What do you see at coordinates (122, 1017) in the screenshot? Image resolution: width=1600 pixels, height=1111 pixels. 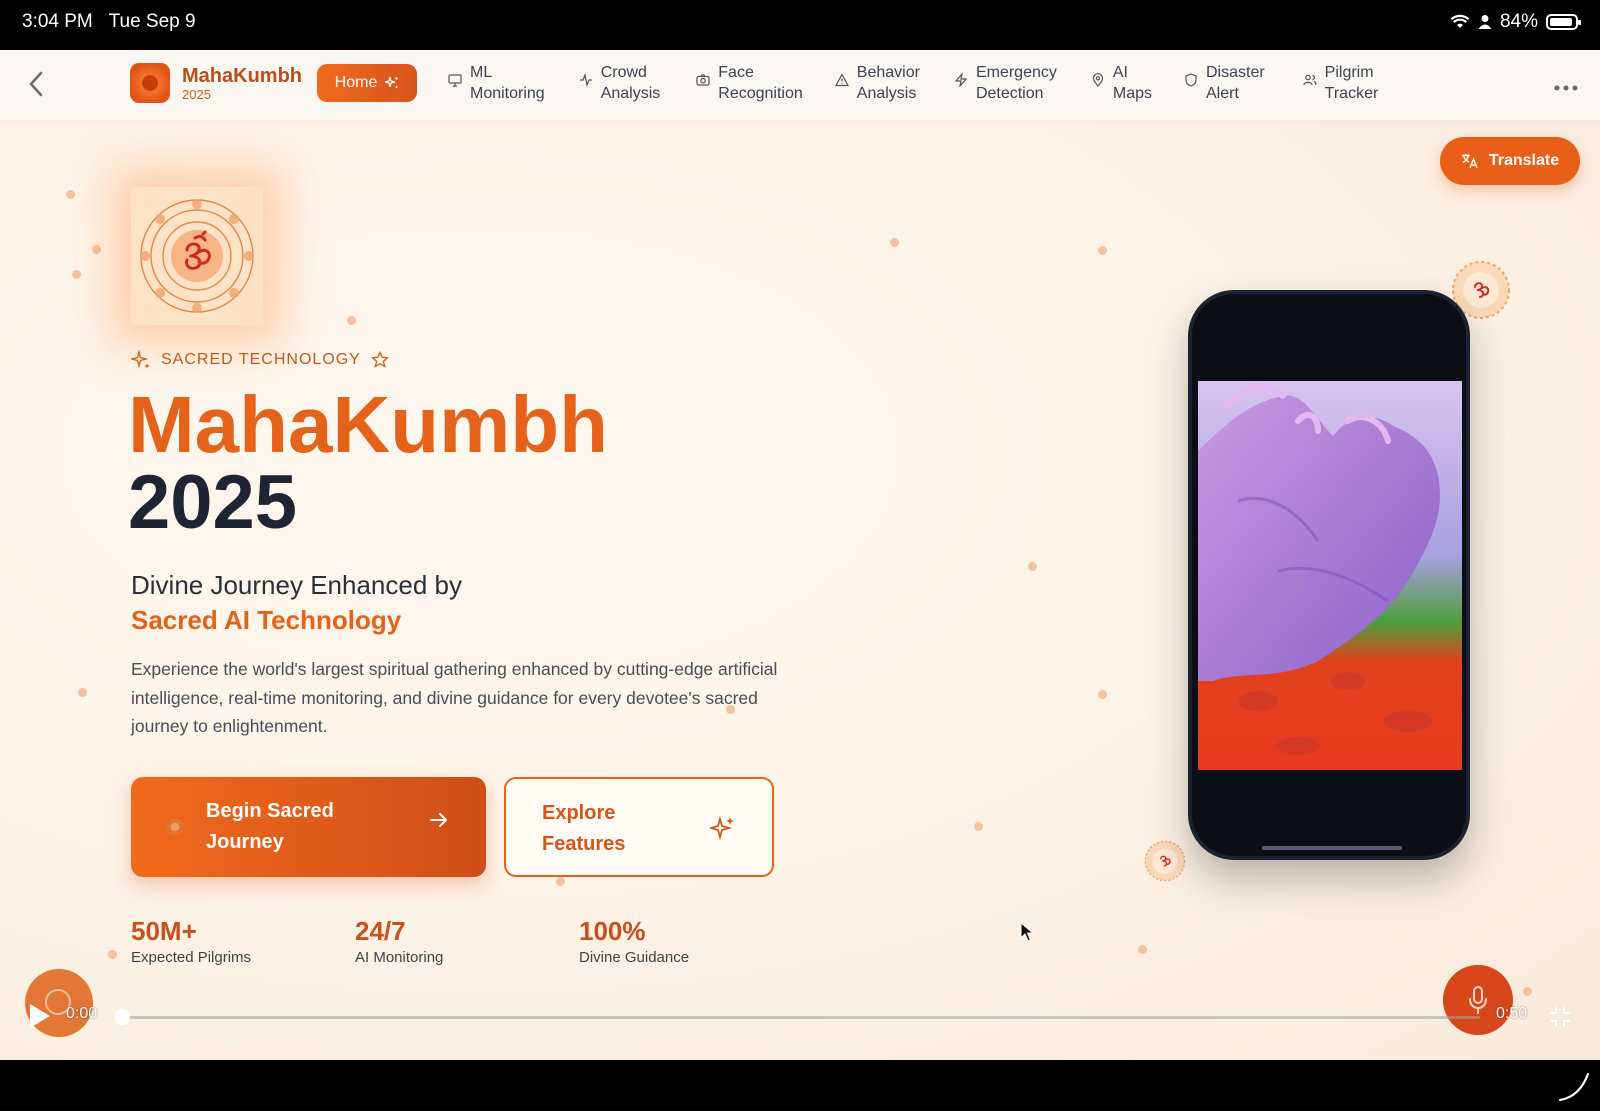 I see `scrubber-thumb` at bounding box center [122, 1017].